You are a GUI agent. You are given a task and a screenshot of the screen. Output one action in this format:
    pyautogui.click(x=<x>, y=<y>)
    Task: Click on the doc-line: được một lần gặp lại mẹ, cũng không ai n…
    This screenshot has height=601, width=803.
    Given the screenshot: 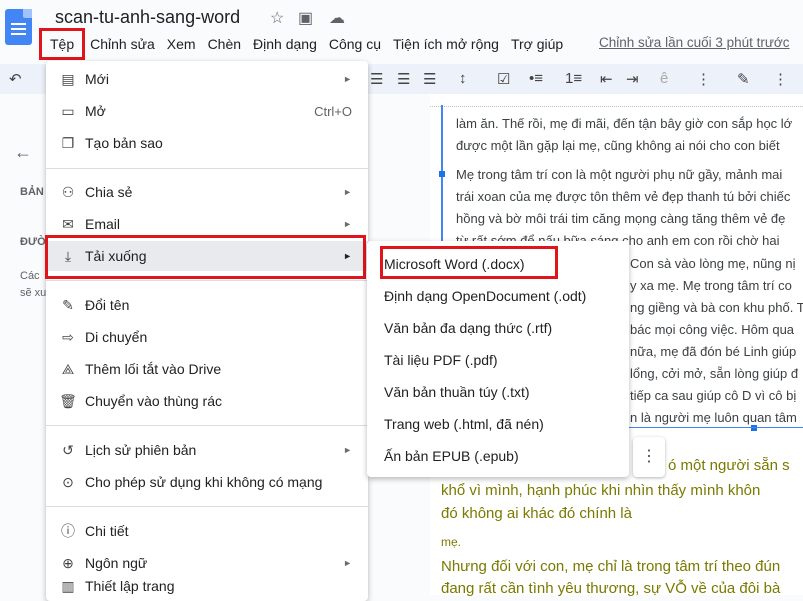 What is the action you would take?
    pyautogui.click(x=618, y=145)
    